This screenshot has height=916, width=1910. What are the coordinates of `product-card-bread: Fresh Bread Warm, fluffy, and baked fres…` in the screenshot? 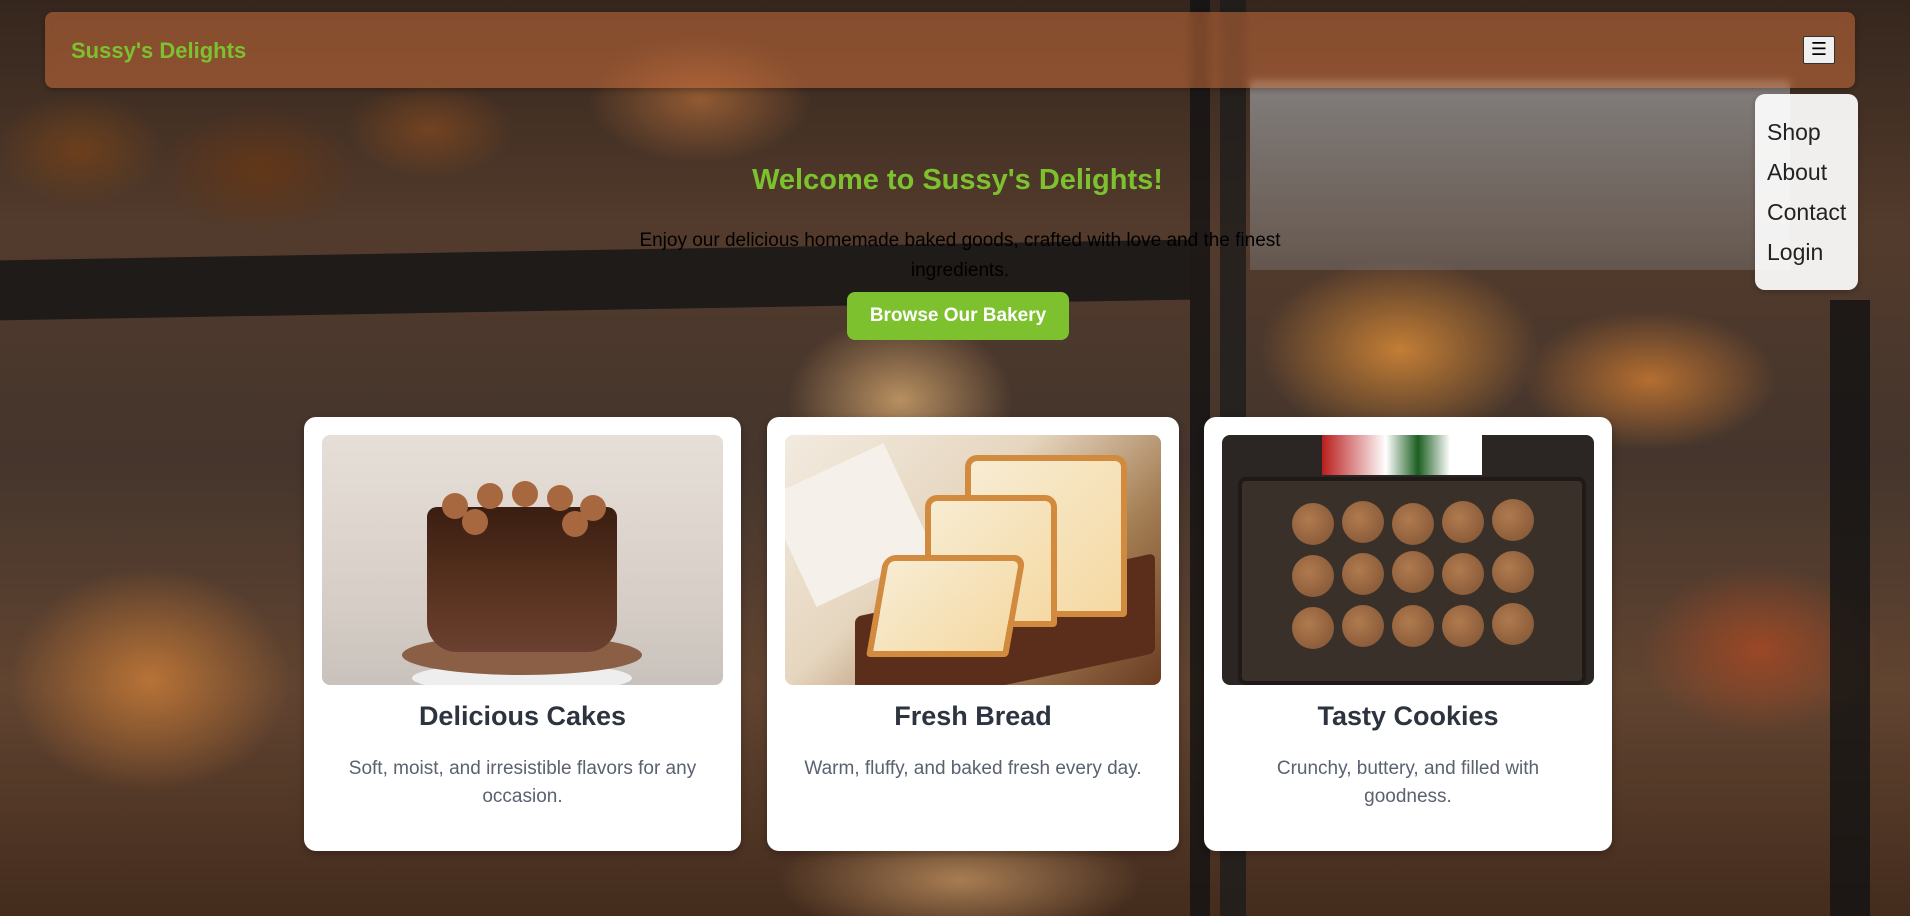 It's located at (973, 634).